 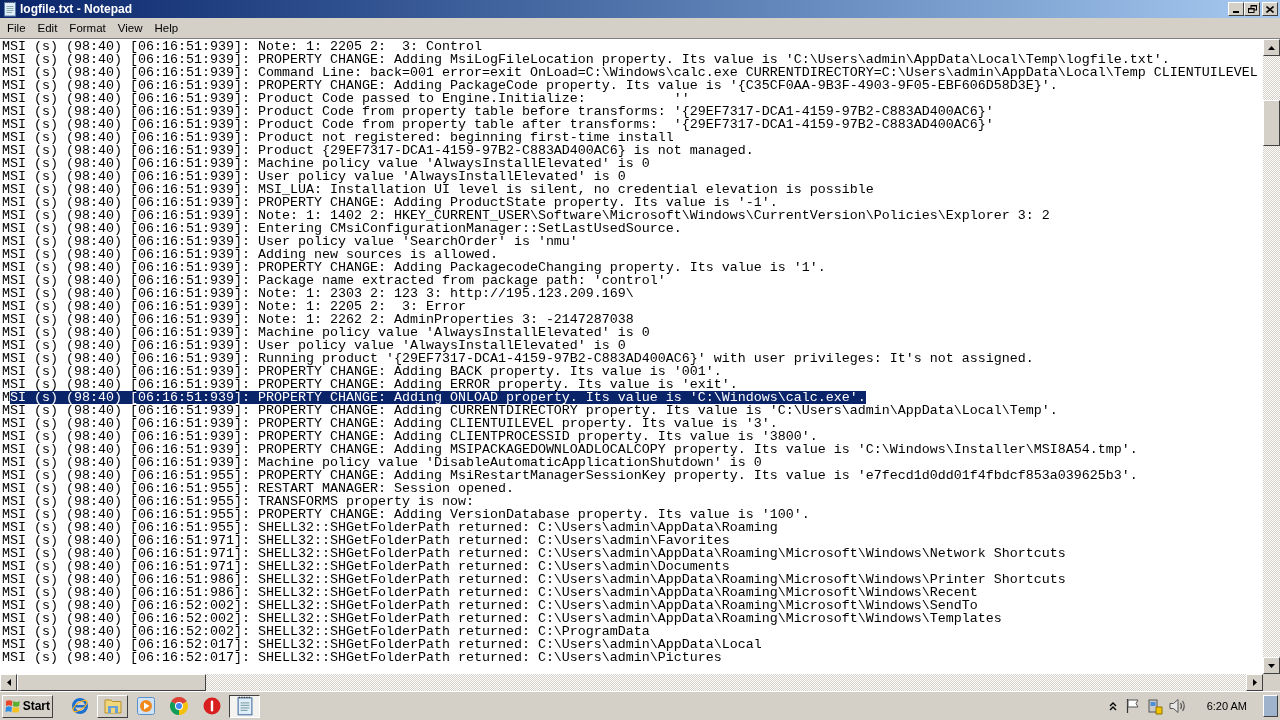 What do you see at coordinates (518, 358) in the screenshot?
I see `log-line: MSI (s) (98:40) [06:16:51:939]: Running product '{29EF7317-DCA1-4159-97B2-C883AD400AC6}' with user privileges: It's not assigned.` at bounding box center [518, 358].